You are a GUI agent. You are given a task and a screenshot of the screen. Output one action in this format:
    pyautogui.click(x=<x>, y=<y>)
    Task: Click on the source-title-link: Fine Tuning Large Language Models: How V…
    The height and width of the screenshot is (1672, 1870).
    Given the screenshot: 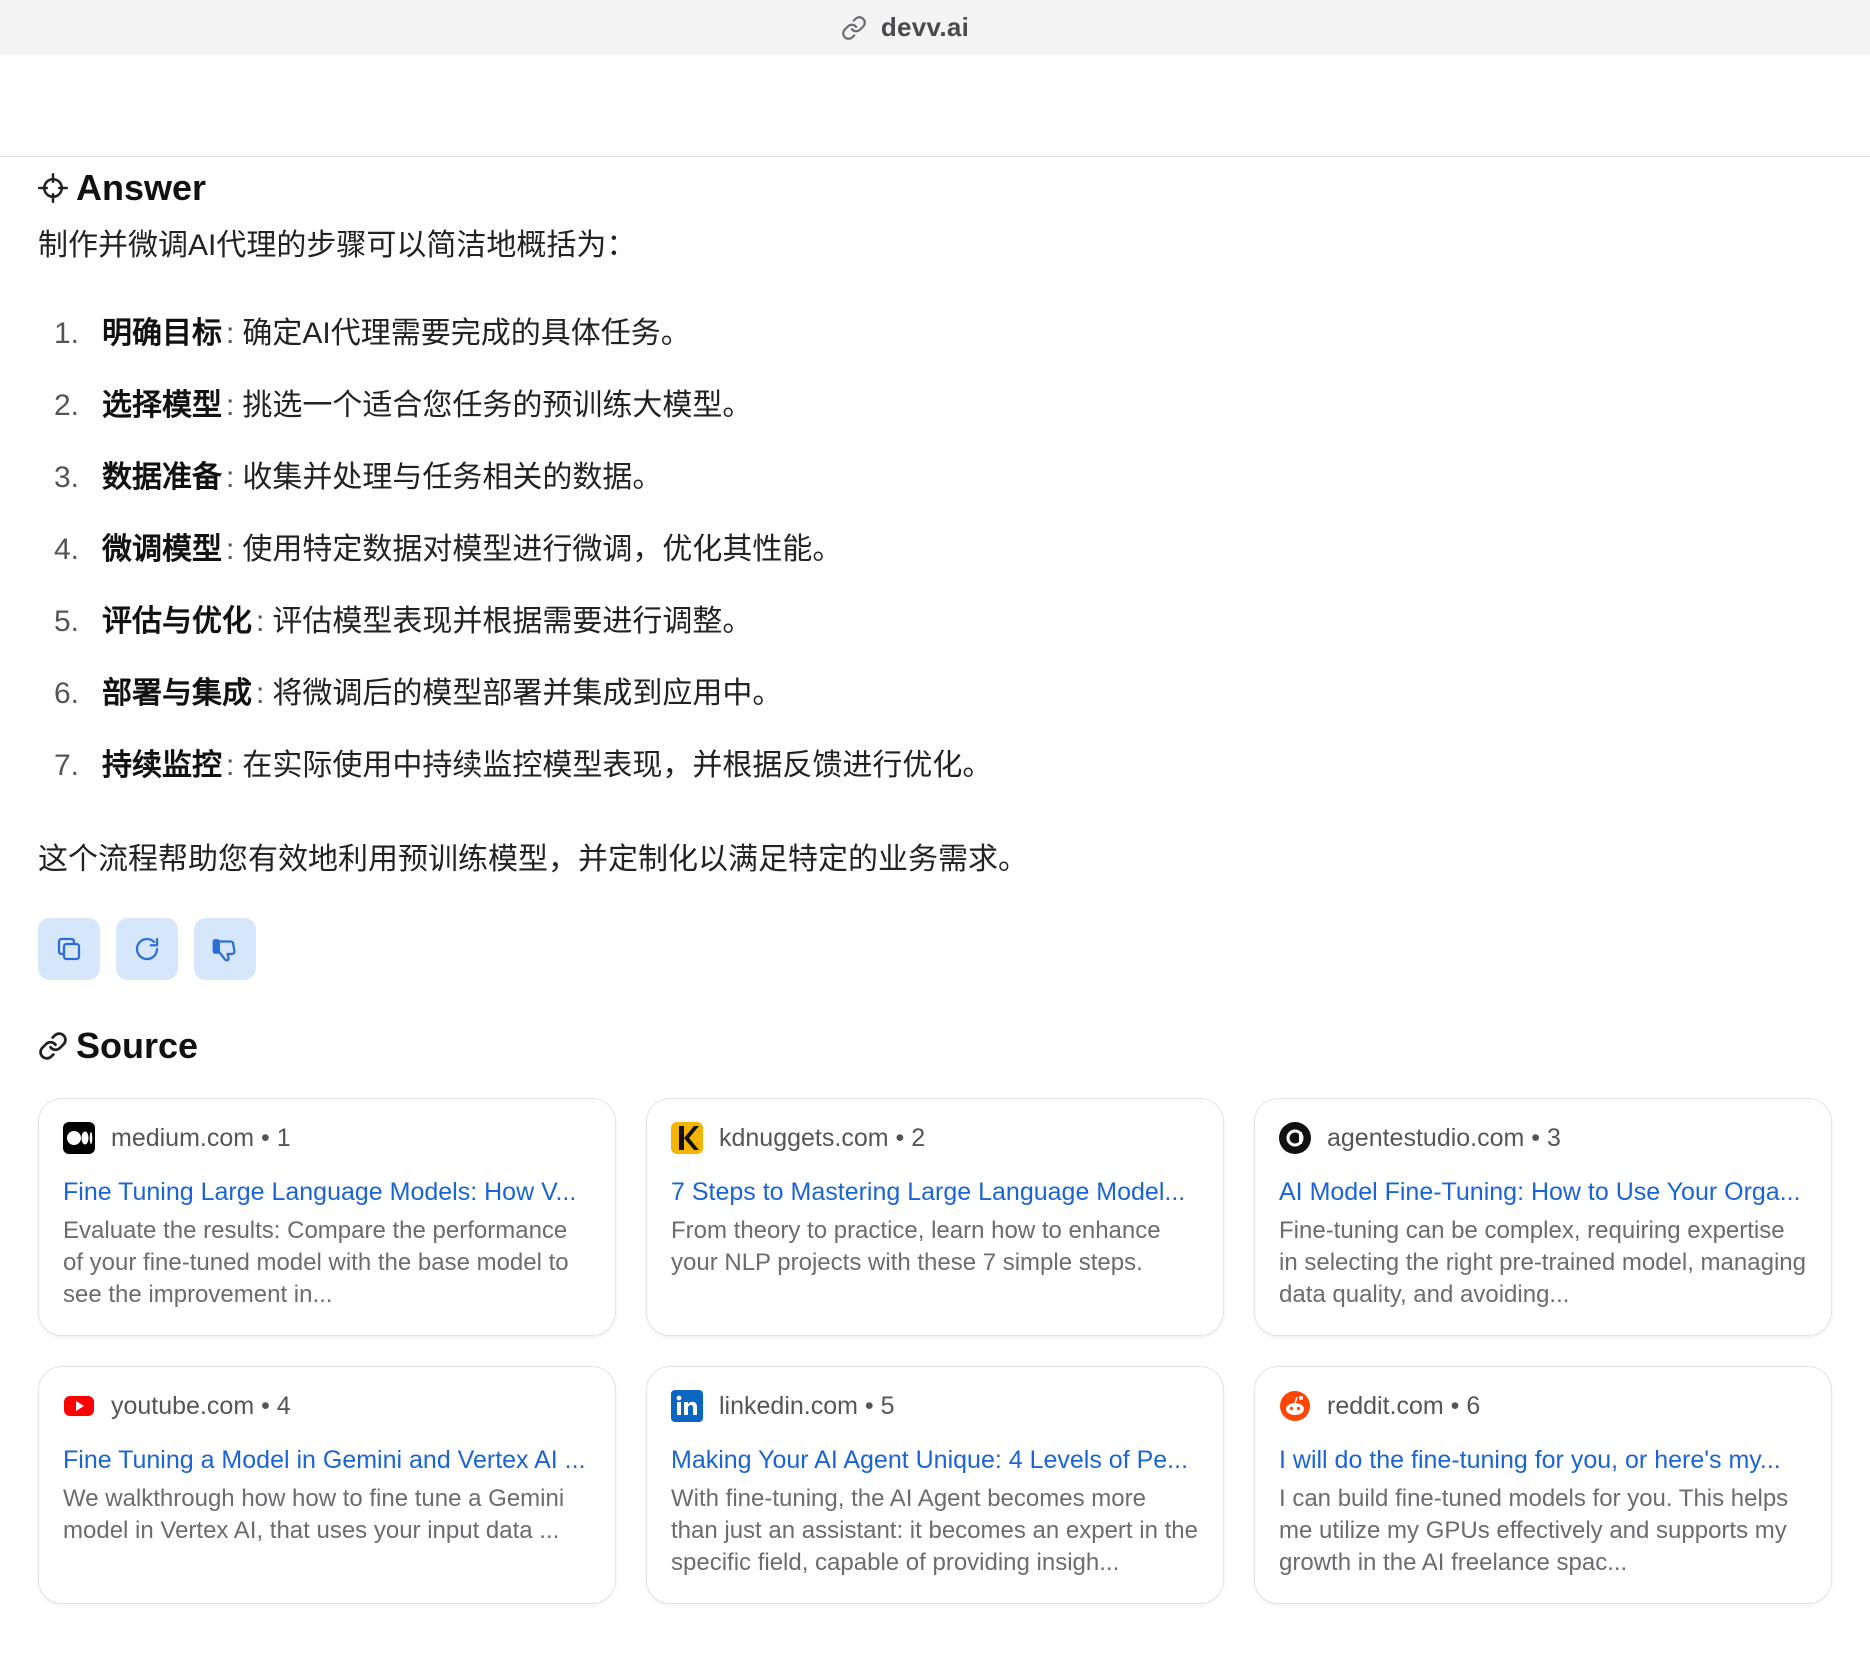 What is the action you would take?
    pyautogui.click(x=327, y=1192)
    